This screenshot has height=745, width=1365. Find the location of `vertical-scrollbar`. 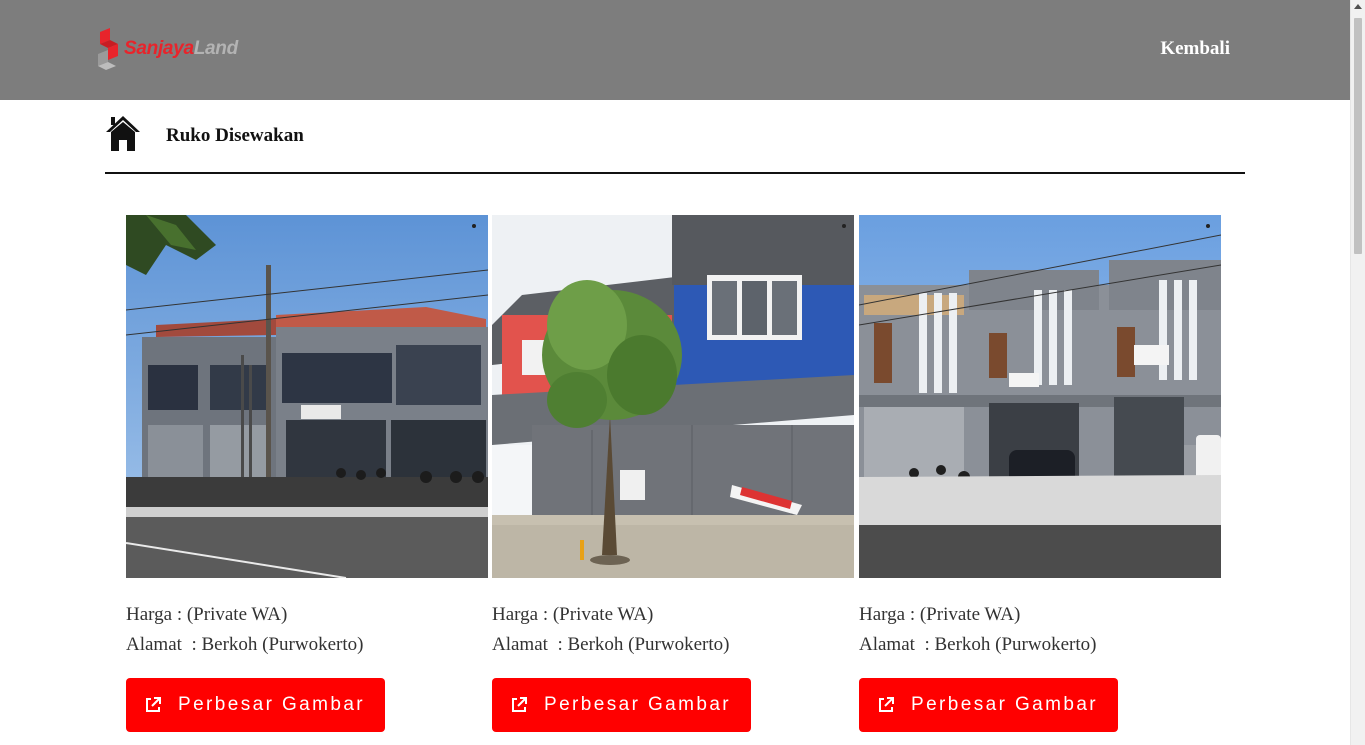

vertical-scrollbar is located at coordinates (1357, 372).